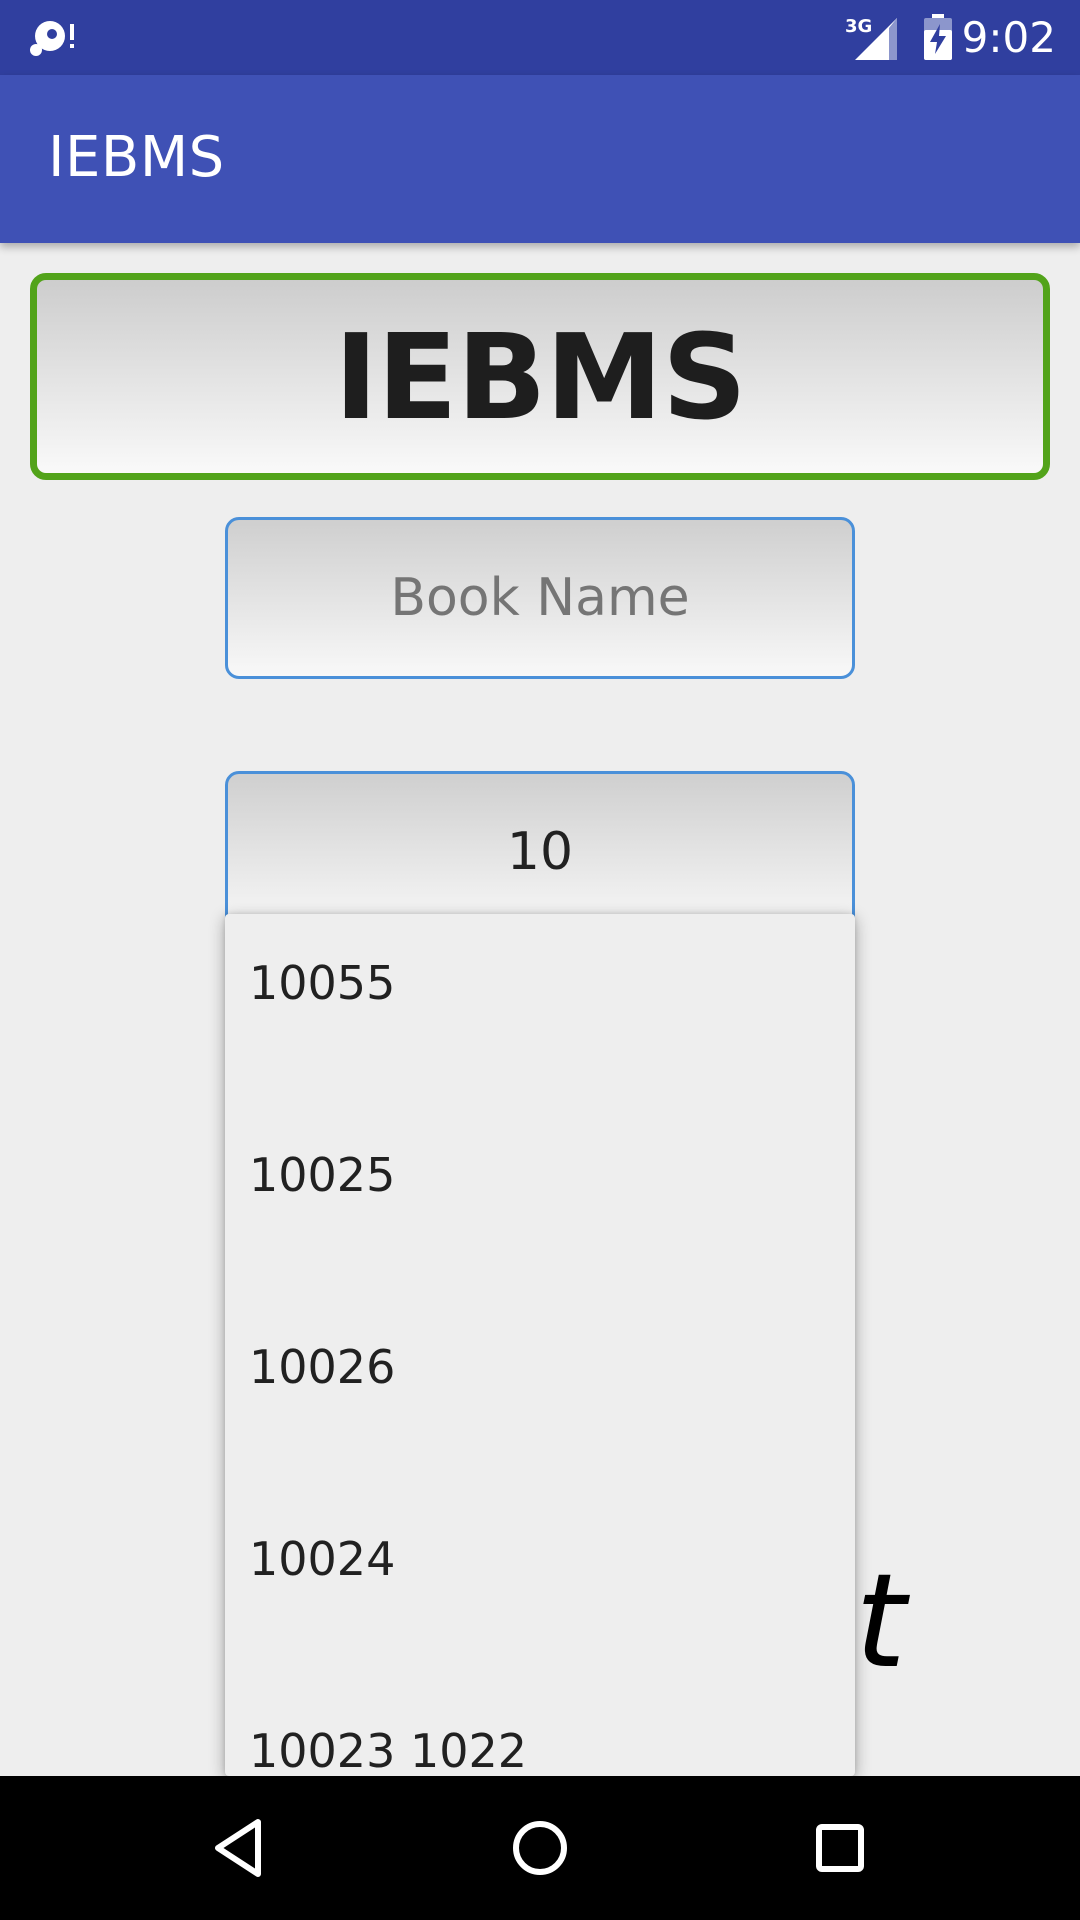  Describe the element at coordinates (880, 1621) in the screenshot. I see `background-text: t` at that location.